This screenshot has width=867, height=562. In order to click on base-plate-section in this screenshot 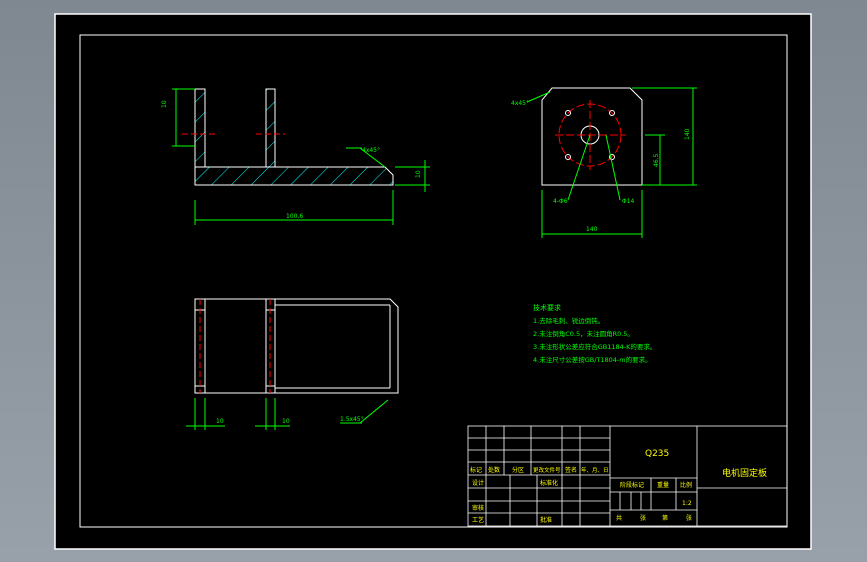, I will do `click(294, 176)`.